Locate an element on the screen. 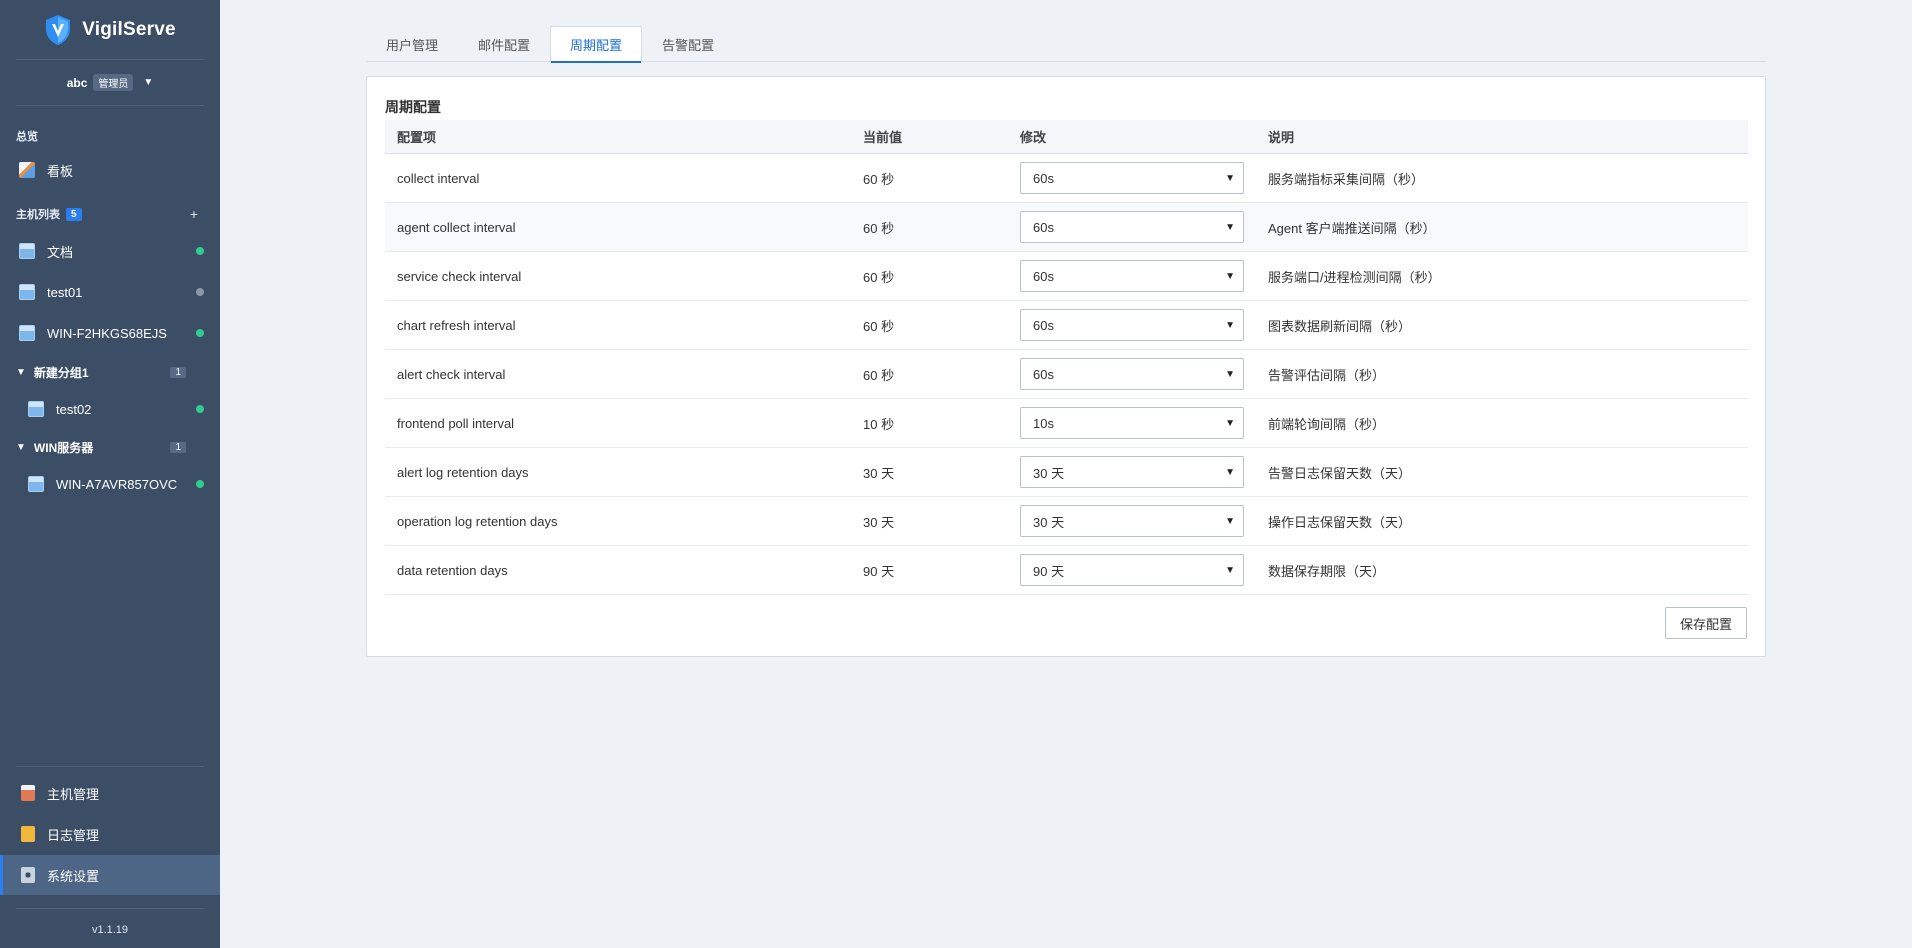 This screenshot has height=948, width=1912. host-name: 文档 is located at coordinates (60, 252).